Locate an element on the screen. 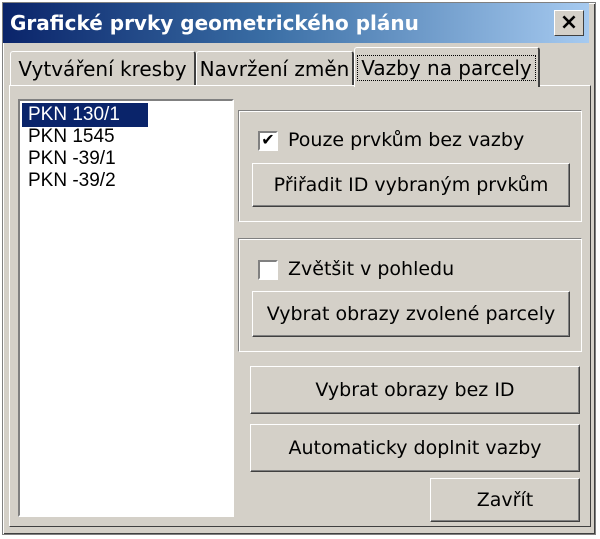 The width and height of the screenshot is (600, 539). button-label: Vybrat obrazy zvolené parcely is located at coordinates (411, 314).